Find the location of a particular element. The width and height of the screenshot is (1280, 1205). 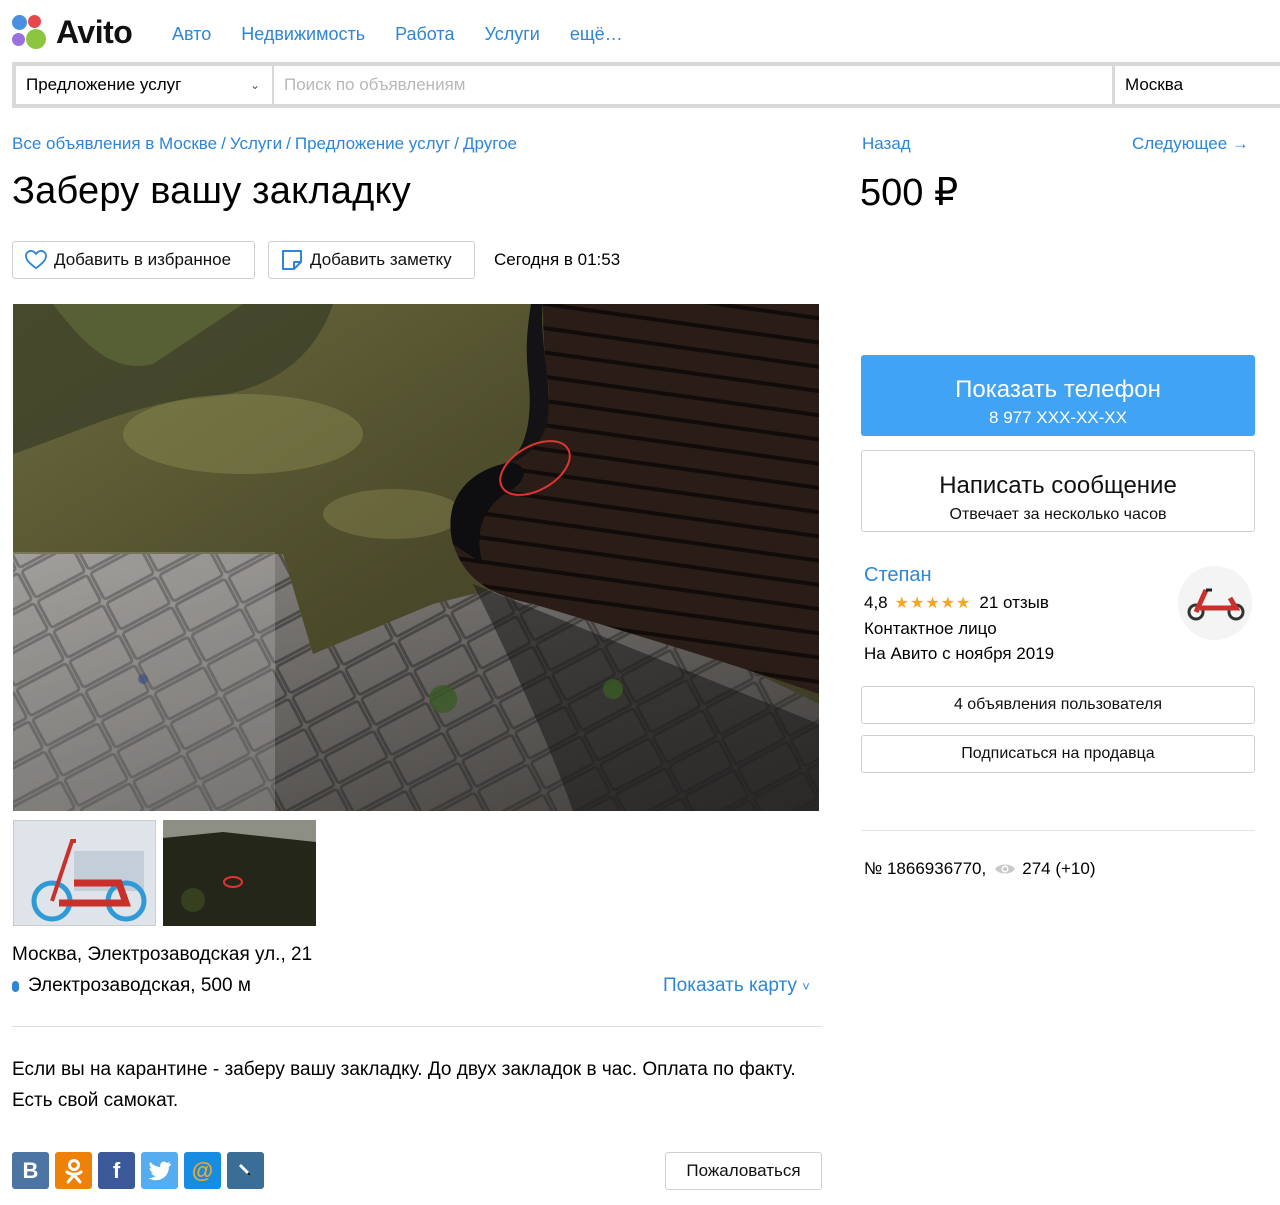

reviews-link: 21 отзыв is located at coordinates (1014, 603).